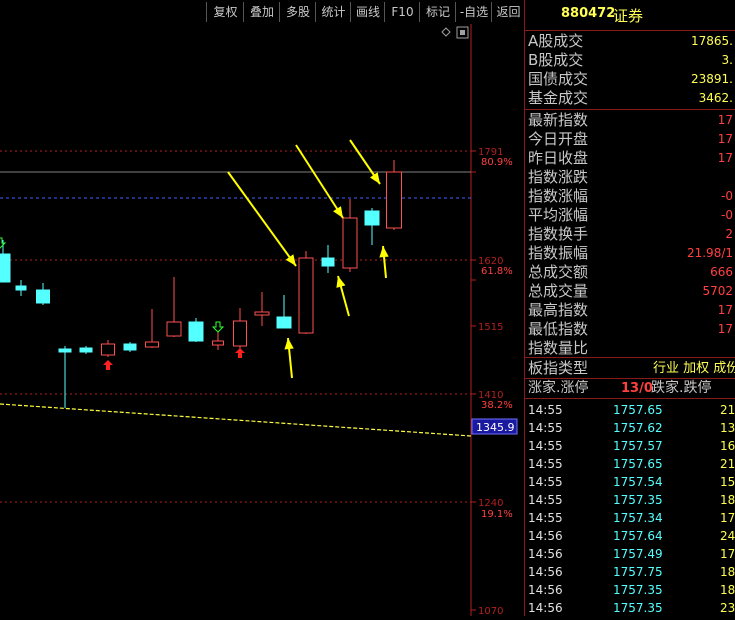 Image resolution: width=735 pixels, height=620 pixels. Describe the element at coordinates (225, 12) in the screenshot. I see `toolbar-button: 复权` at that location.